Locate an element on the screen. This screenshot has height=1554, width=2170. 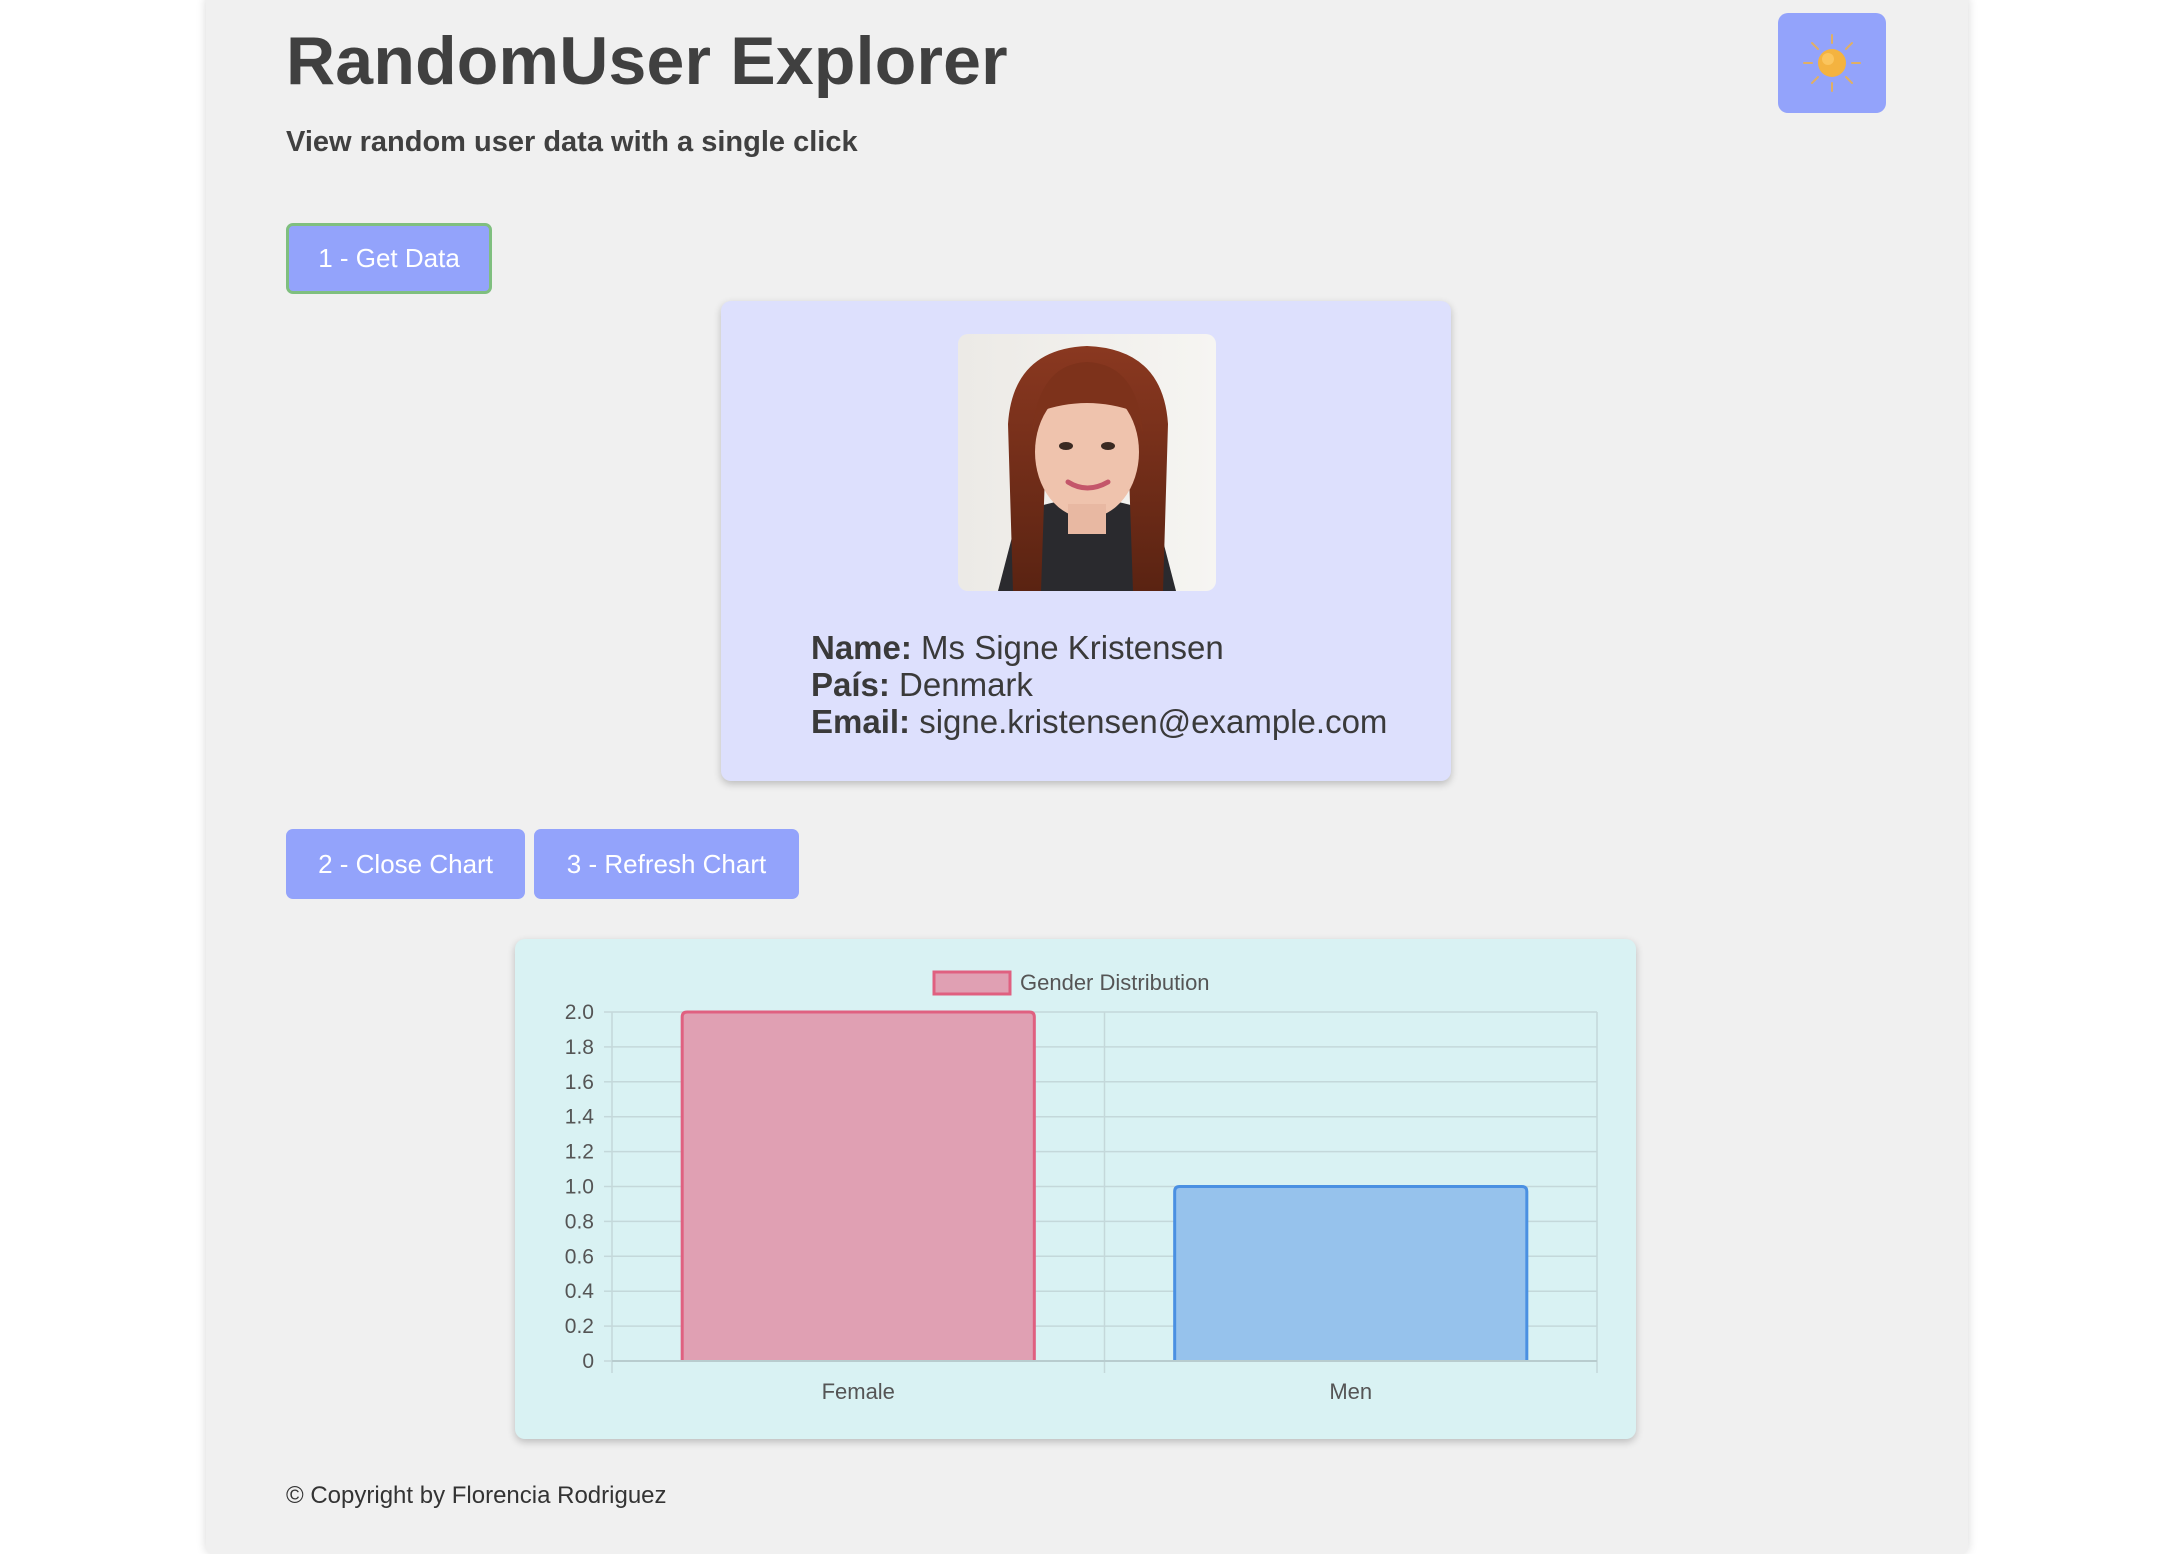
country-label: País: is located at coordinates (850, 684).